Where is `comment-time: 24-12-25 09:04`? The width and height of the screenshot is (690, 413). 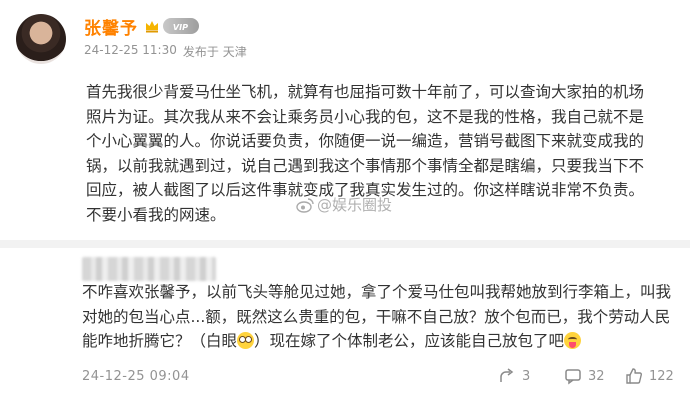 comment-time: 24-12-25 09:04 is located at coordinates (136, 376).